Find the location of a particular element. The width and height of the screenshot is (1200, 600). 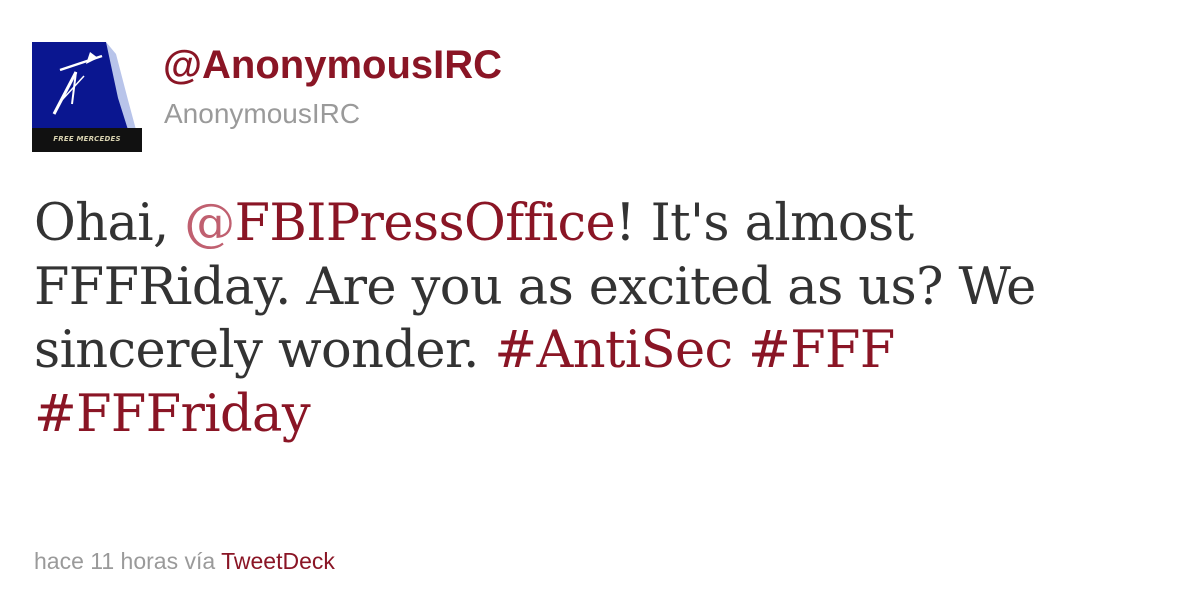

mention-handle: FBIPressOffice is located at coordinates (425, 223).